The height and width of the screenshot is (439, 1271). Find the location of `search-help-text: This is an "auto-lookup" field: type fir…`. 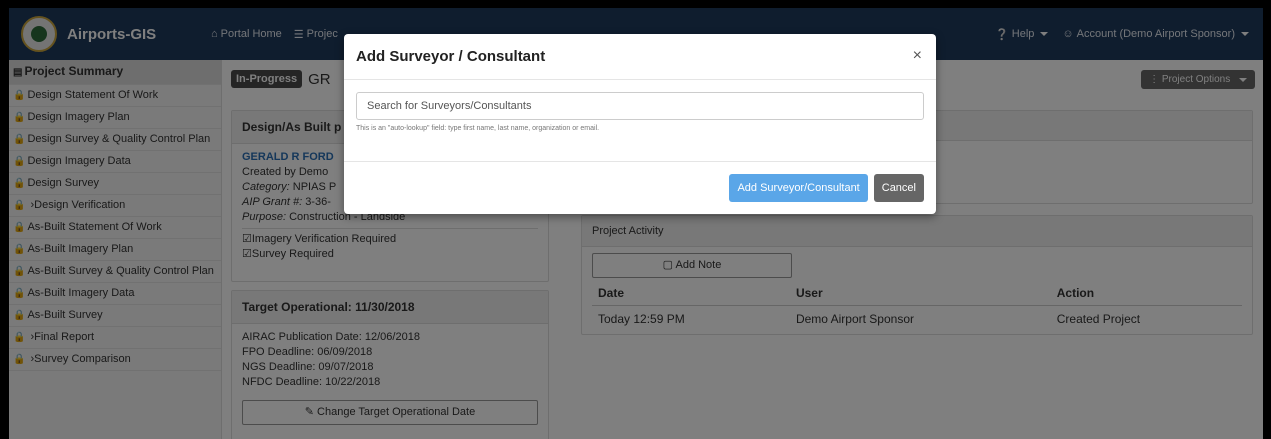

search-help-text: This is an "auto-lookup" field: type fir… is located at coordinates (478, 128).